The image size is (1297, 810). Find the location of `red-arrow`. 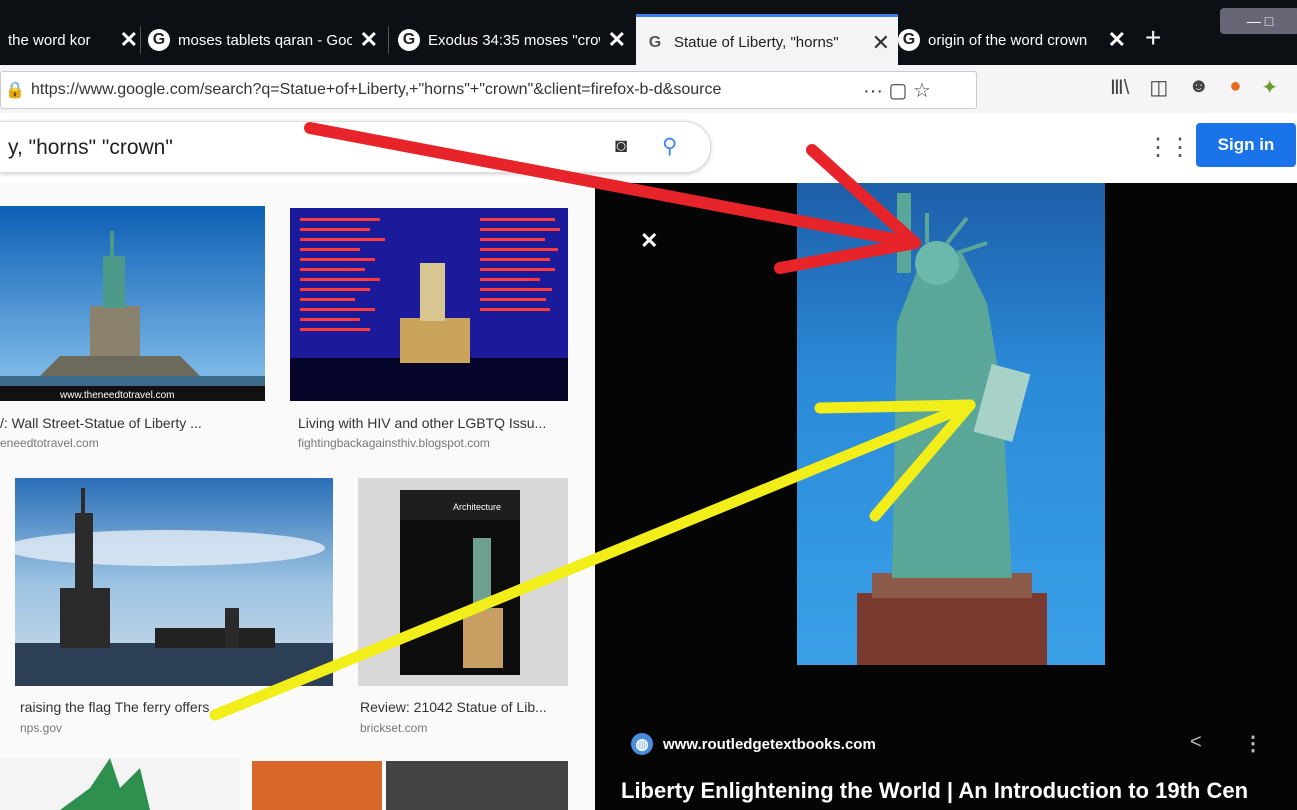

red-arrow is located at coordinates (612, 198).